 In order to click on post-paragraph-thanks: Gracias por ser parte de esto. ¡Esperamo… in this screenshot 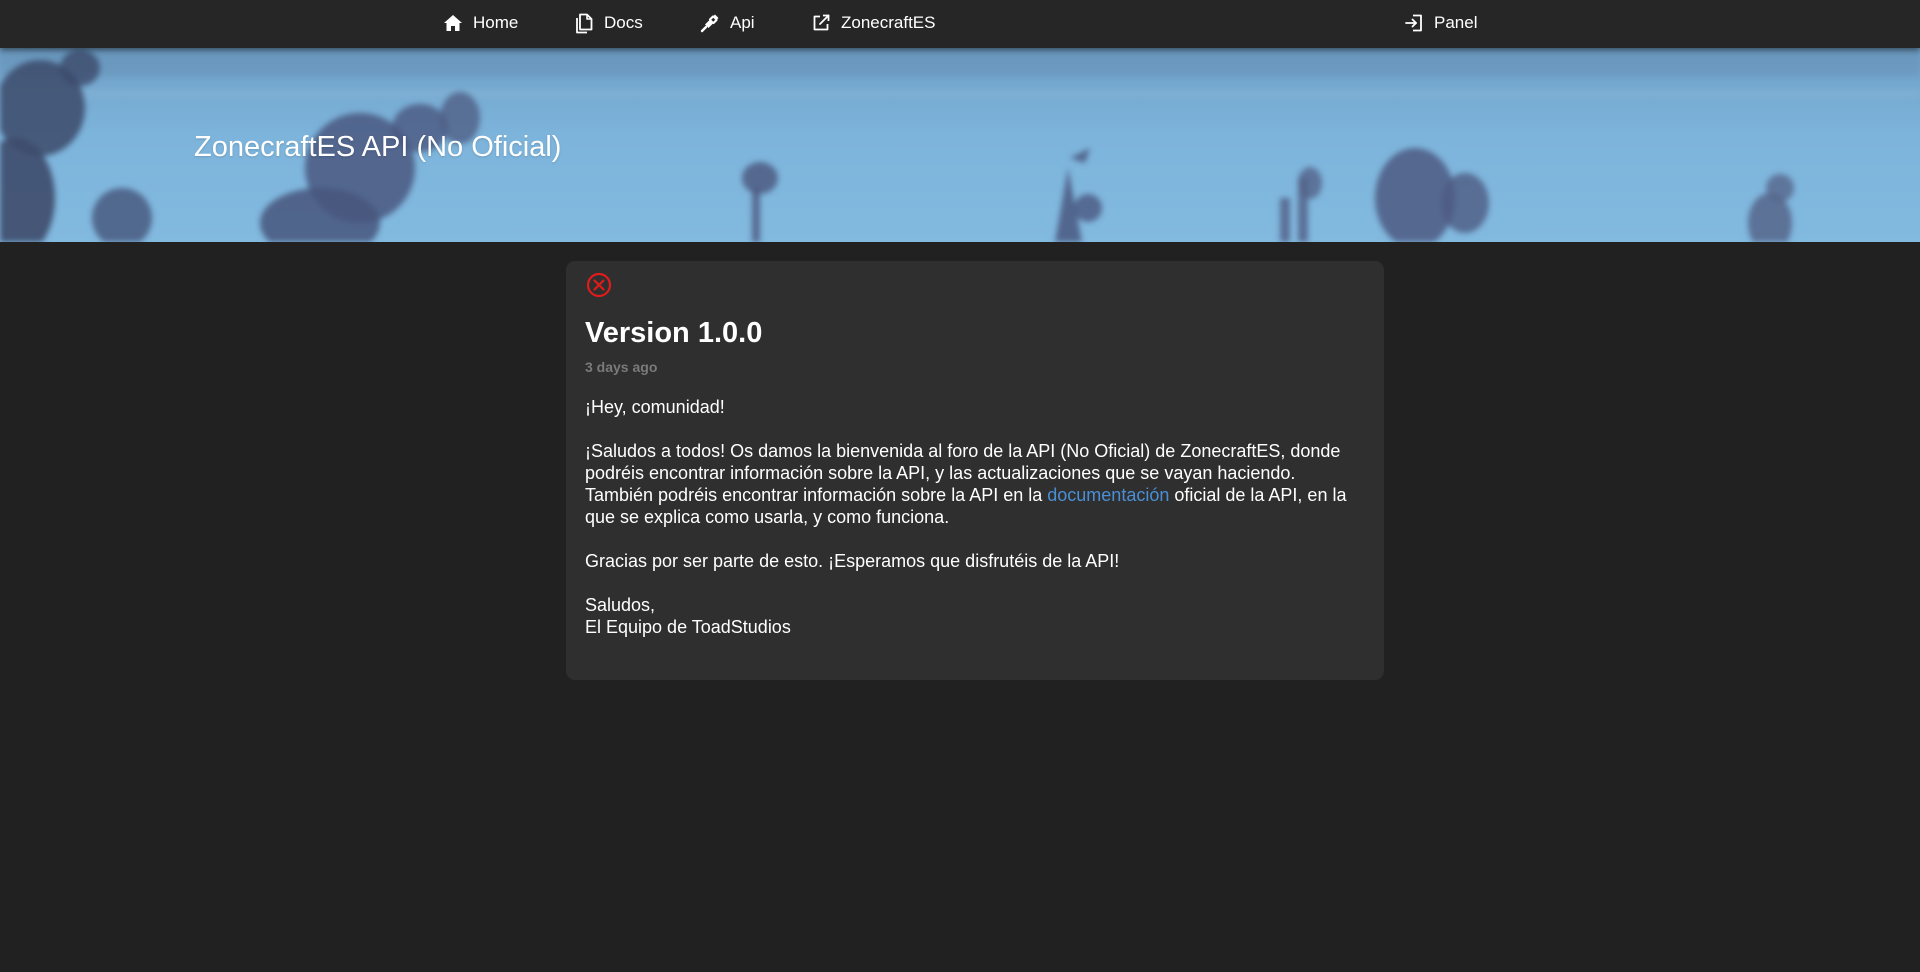, I will do `click(852, 561)`.